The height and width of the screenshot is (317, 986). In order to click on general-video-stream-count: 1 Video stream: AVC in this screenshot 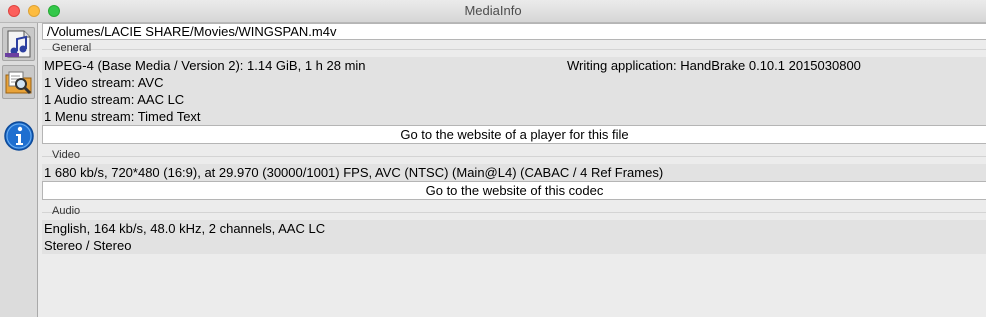, I will do `click(104, 82)`.